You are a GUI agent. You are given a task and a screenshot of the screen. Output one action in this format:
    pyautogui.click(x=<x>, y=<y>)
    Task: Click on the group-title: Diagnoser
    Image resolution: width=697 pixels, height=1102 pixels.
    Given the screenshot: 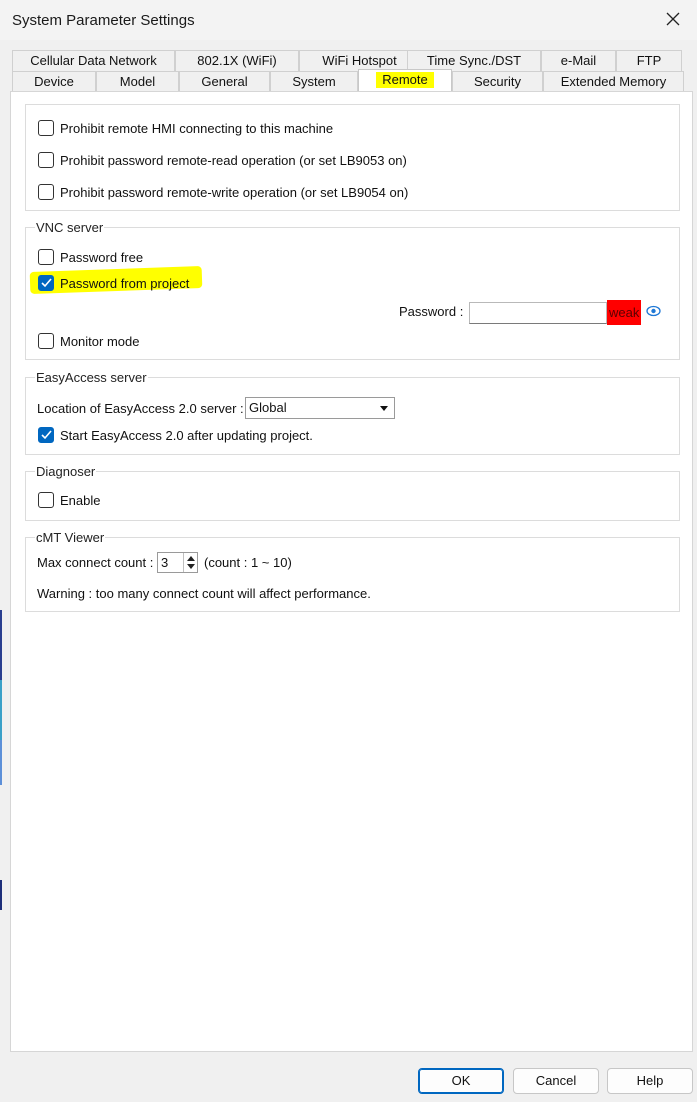 What is the action you would take?
    pyautogui.click(x=66, y=471)
    